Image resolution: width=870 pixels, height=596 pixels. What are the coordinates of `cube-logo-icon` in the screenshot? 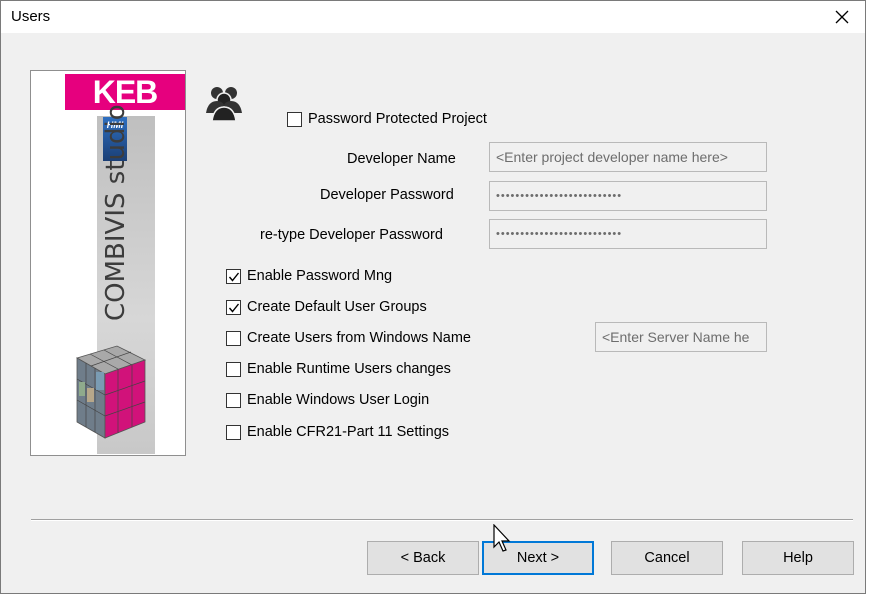 It's located at (102, 395).